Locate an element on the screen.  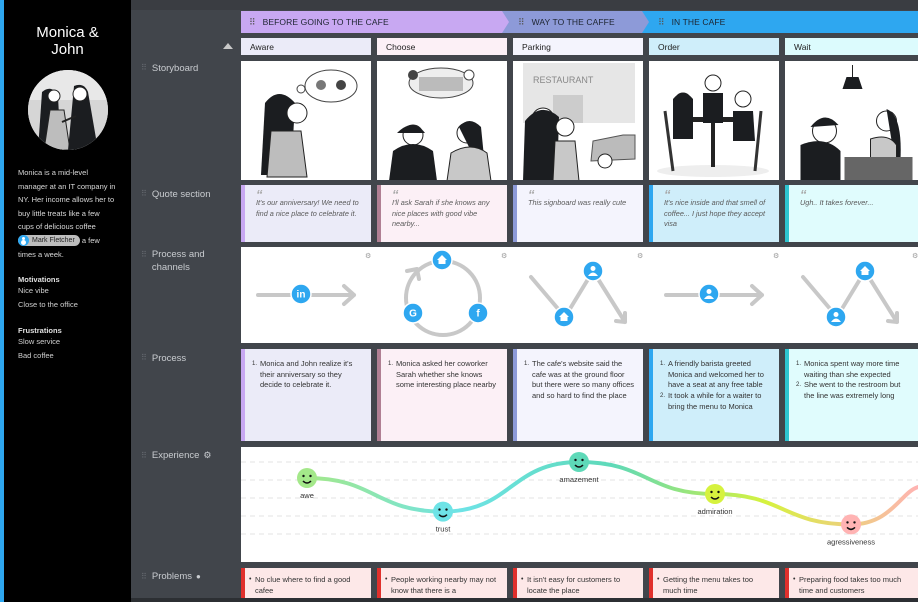
stage-header: Choose is located at coordinates (442, 46).